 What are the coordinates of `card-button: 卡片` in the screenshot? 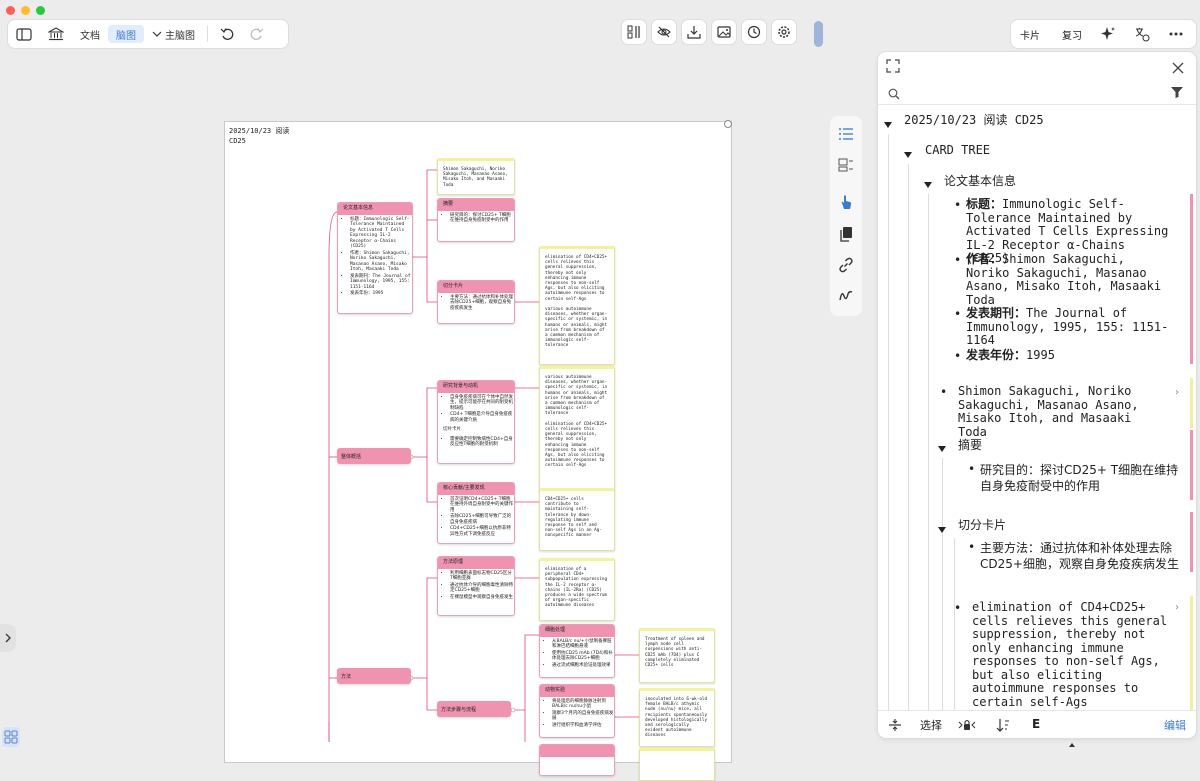 It's located at (1030, 34).